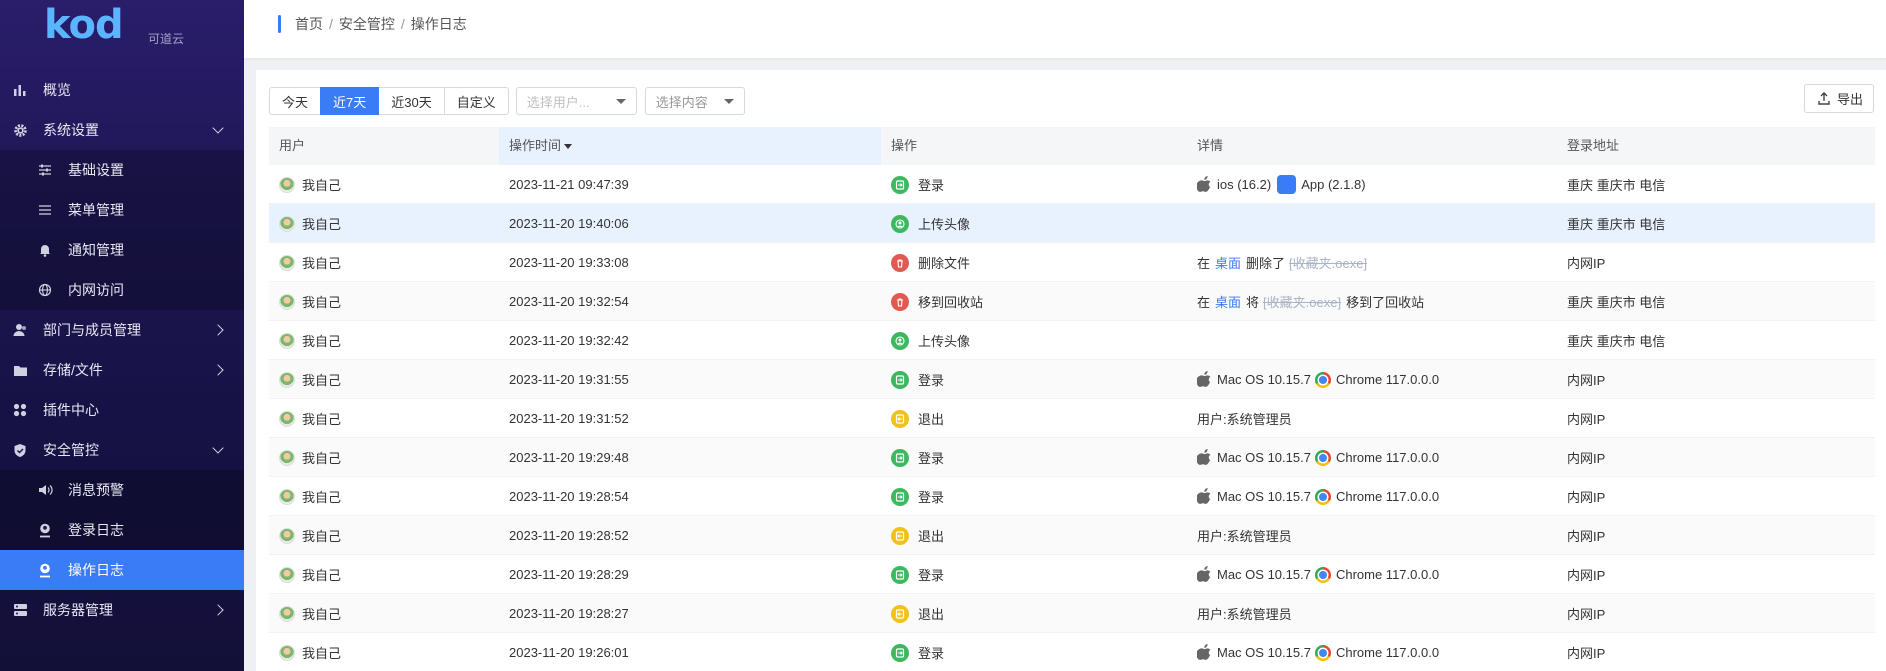 The height and width of the screenshot is (671, 1886). I want to click on cell-action: 上传头像, so click(930, 340).